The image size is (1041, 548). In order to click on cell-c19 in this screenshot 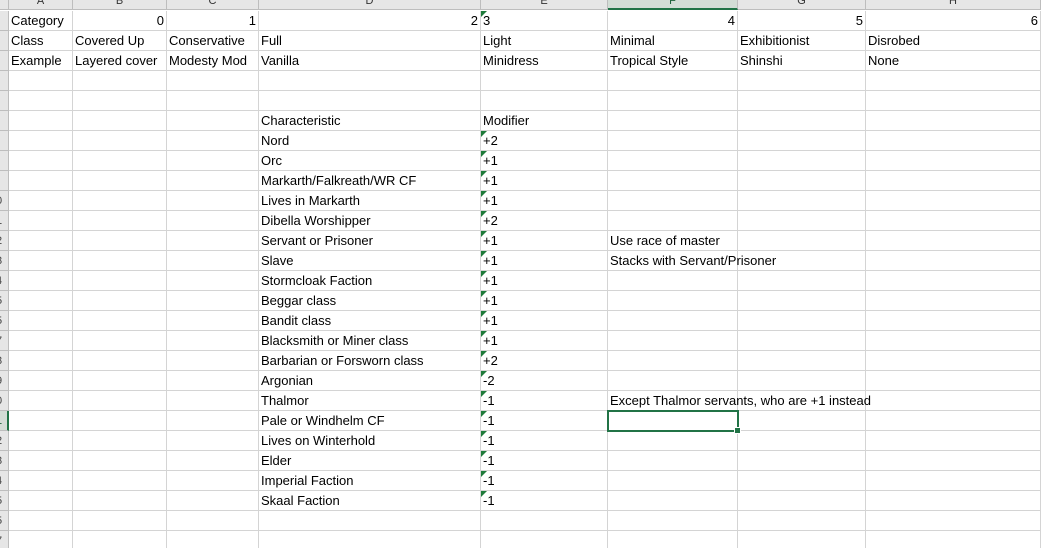, I will do `click(213, 381)`.